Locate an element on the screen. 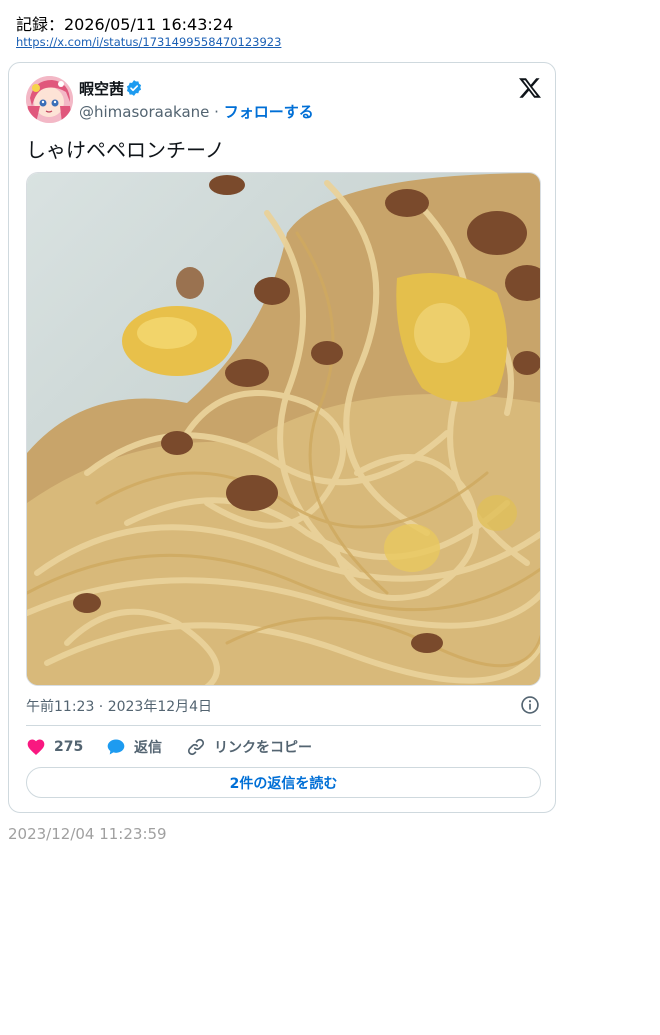 The height and width of the screenshot is (1035, 660). copy-link-button: リンクをコピー is located at coordinates (249, 747).